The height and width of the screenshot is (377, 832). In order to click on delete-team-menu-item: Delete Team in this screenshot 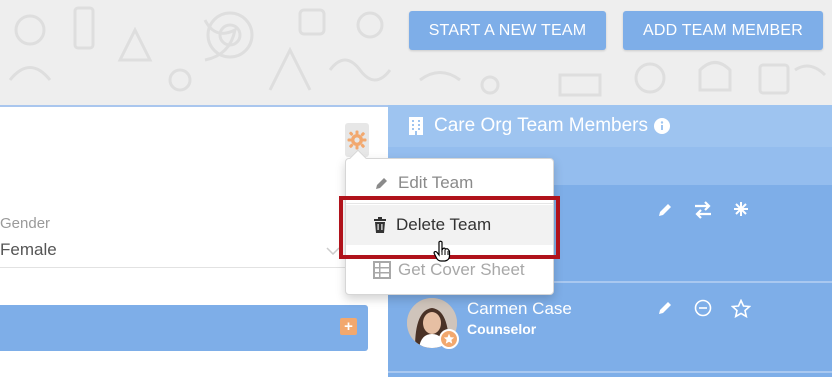, I will do `click(449, 225)`.